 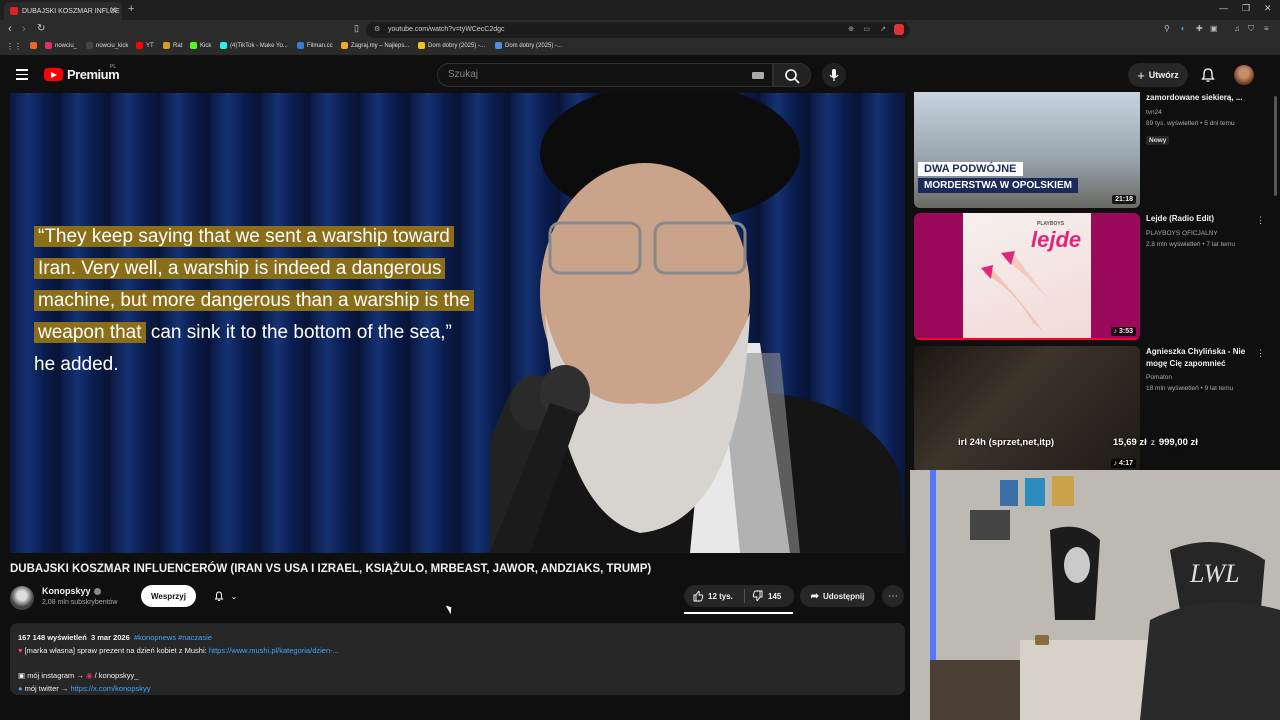 I want to click on svg-text: LWL, so click(x=1214, y=573).